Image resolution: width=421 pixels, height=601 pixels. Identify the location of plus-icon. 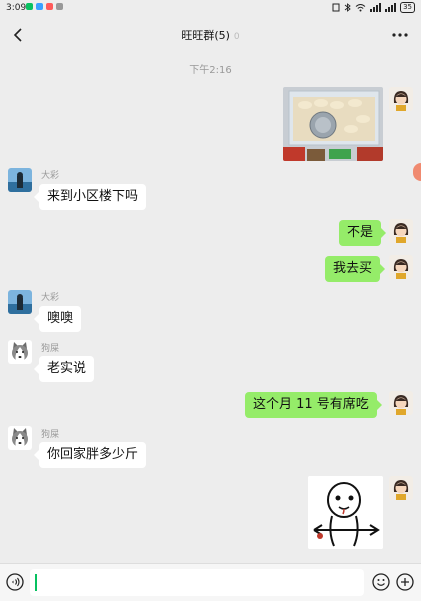
(405, 582).